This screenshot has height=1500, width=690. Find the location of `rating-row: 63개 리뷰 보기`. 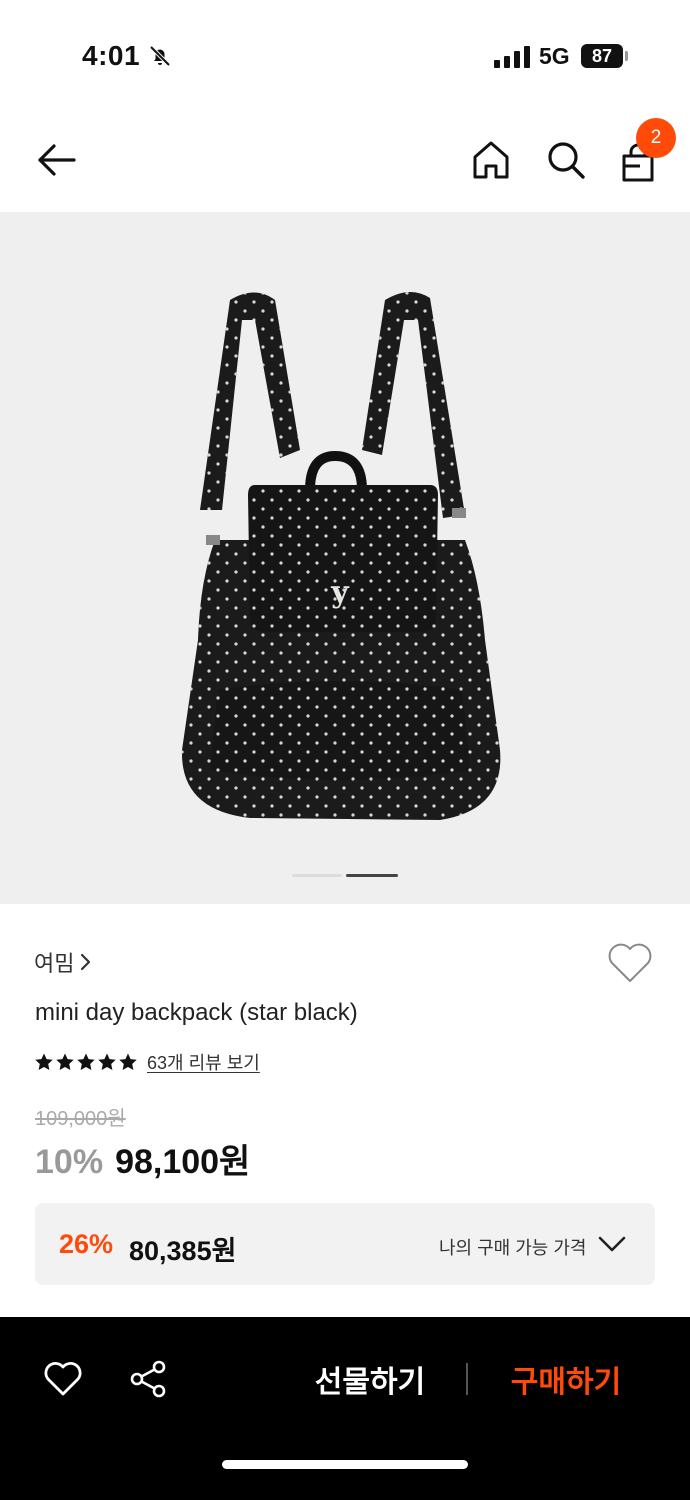

rating-row: 63개 리뷰 보기 is located at coordinates (147, 1062).